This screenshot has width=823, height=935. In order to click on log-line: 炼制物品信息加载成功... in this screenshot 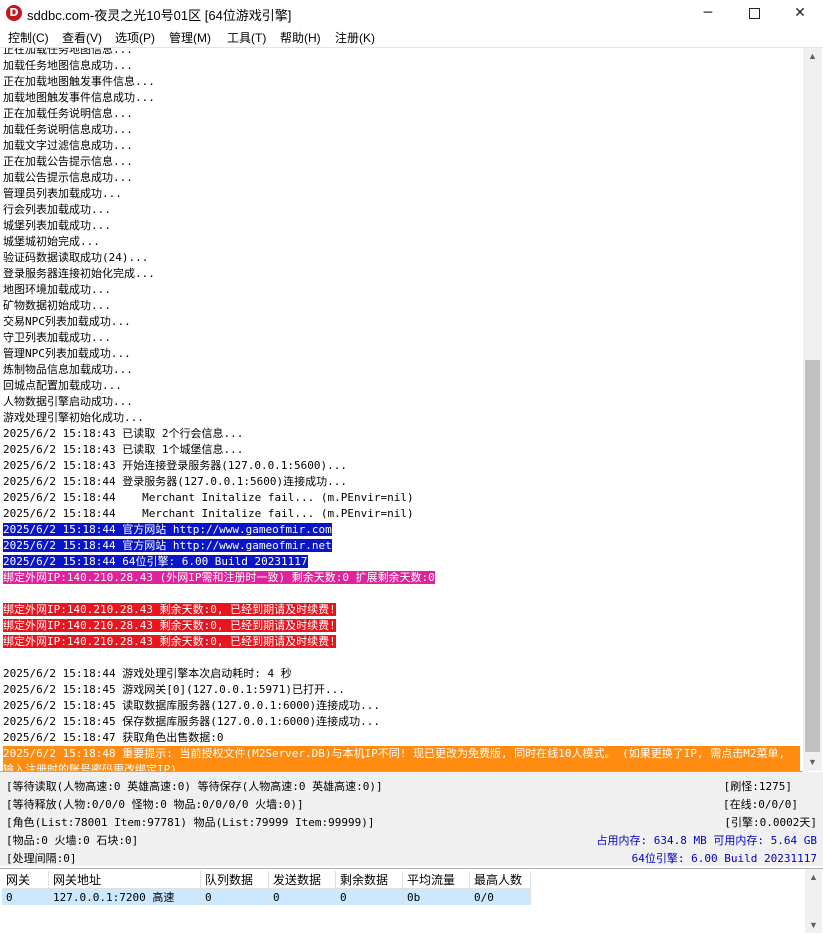, I will do `click(68, 369)`.